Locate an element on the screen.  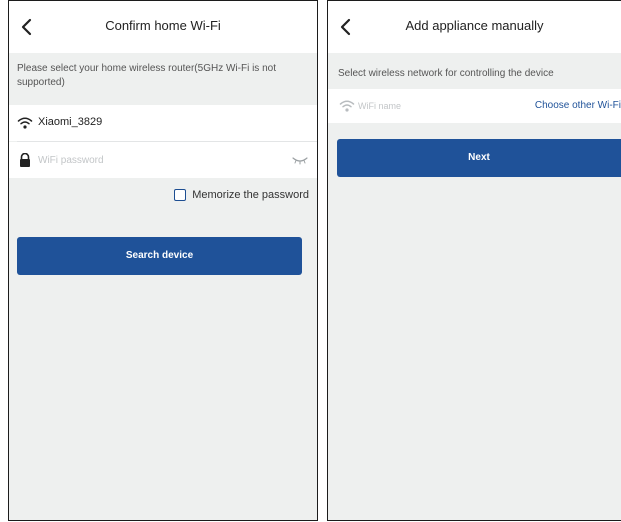
wifi-network-row: Xiaomi_3829 is located at coordinates (163, 123).